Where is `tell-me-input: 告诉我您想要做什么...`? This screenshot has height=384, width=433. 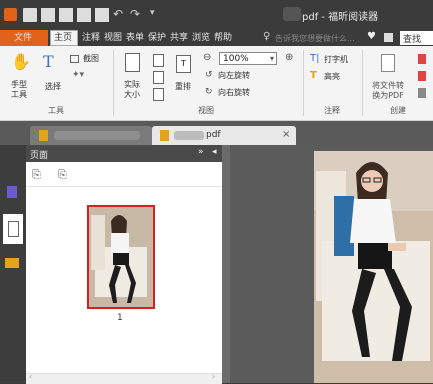
tell-me-input: 告诉我您想要做什么... is located at coordinates (315, 38).